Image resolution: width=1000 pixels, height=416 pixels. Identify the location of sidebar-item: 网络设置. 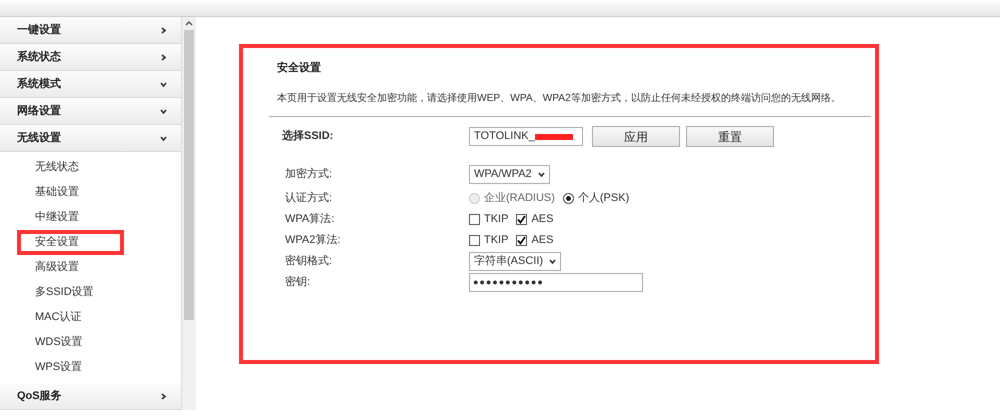
(90, 111).